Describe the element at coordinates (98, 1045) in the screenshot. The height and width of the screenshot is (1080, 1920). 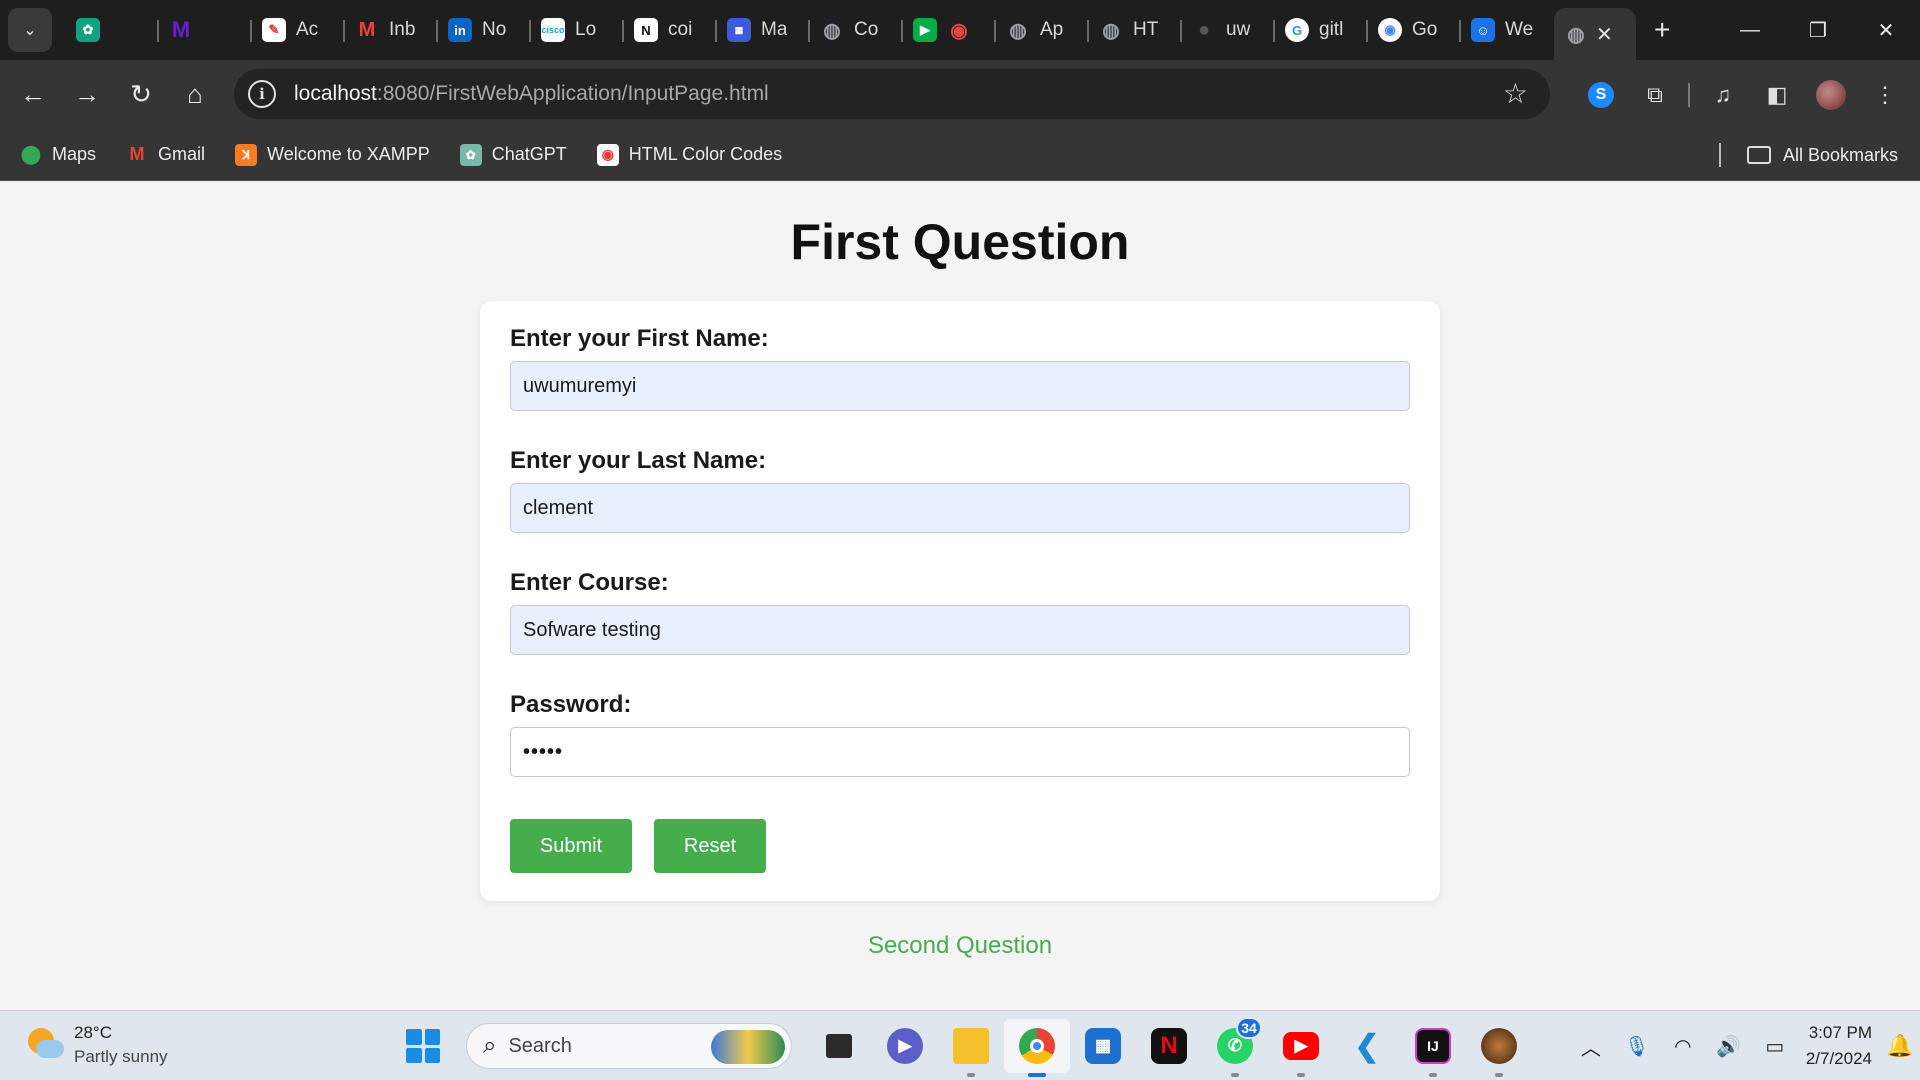
I see `weather-widget: 28°C Partly sunny` at that location.